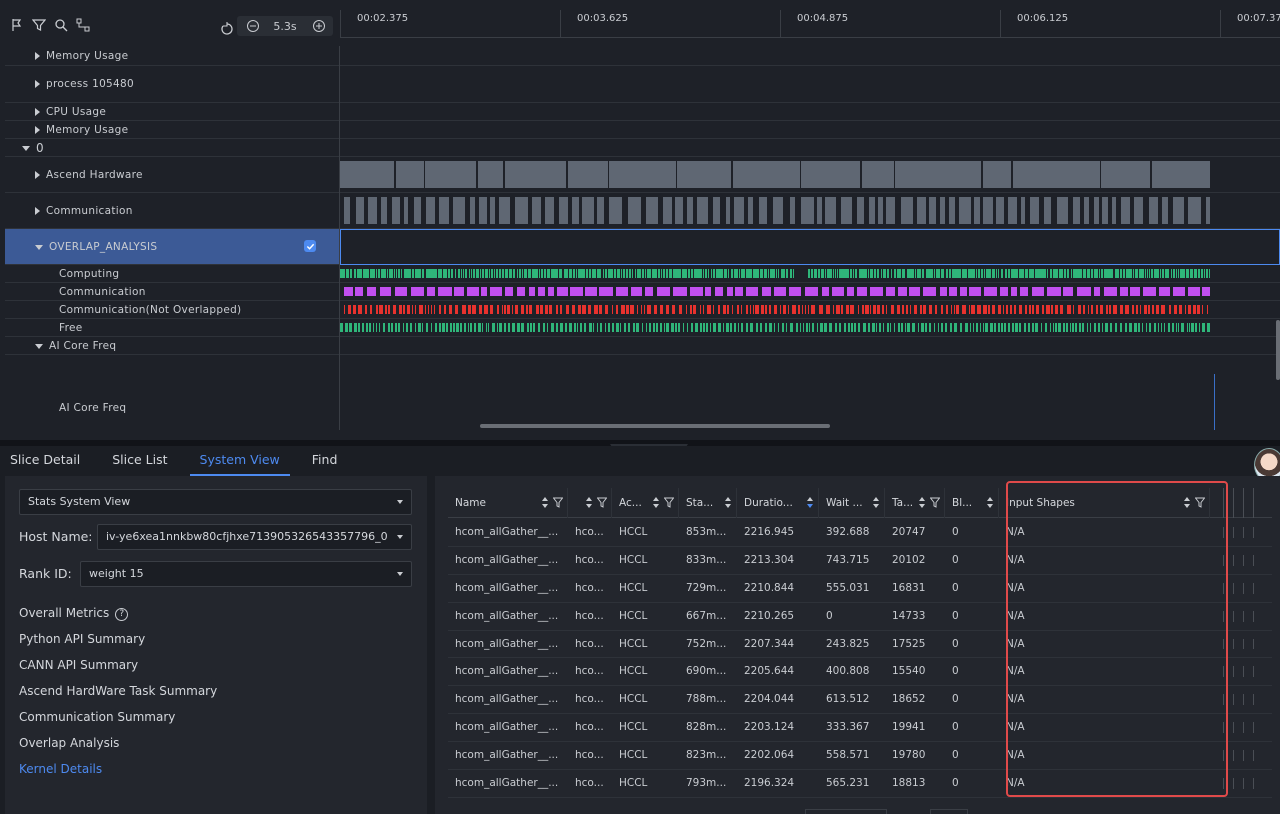 The height and width of the screenshot is (814, 1280). Describe the element at coordinates (83, 25) in the screenshot. I see `link-icon` at that location.